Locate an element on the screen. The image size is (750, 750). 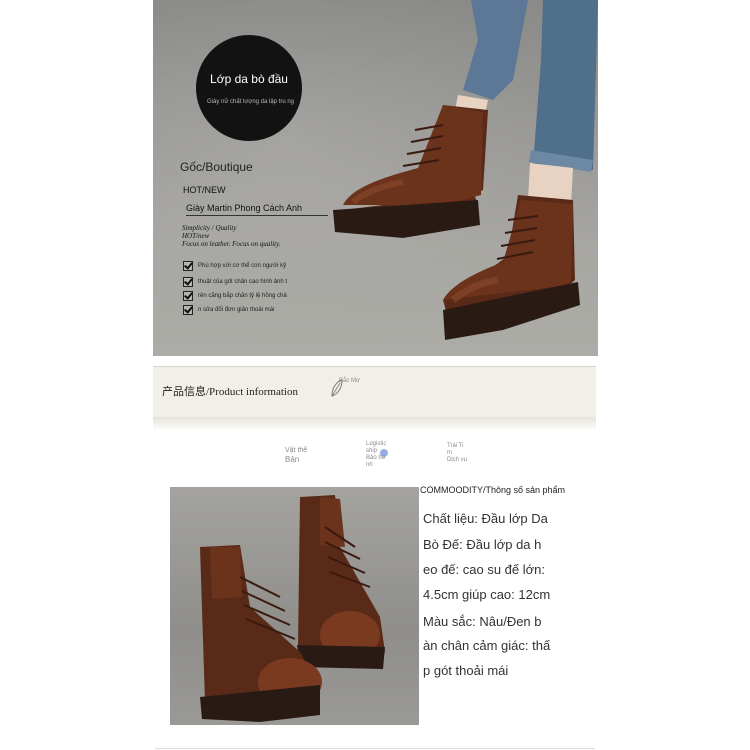
origin-label: Gốc/Boutique is located at coordinates (216, 167).